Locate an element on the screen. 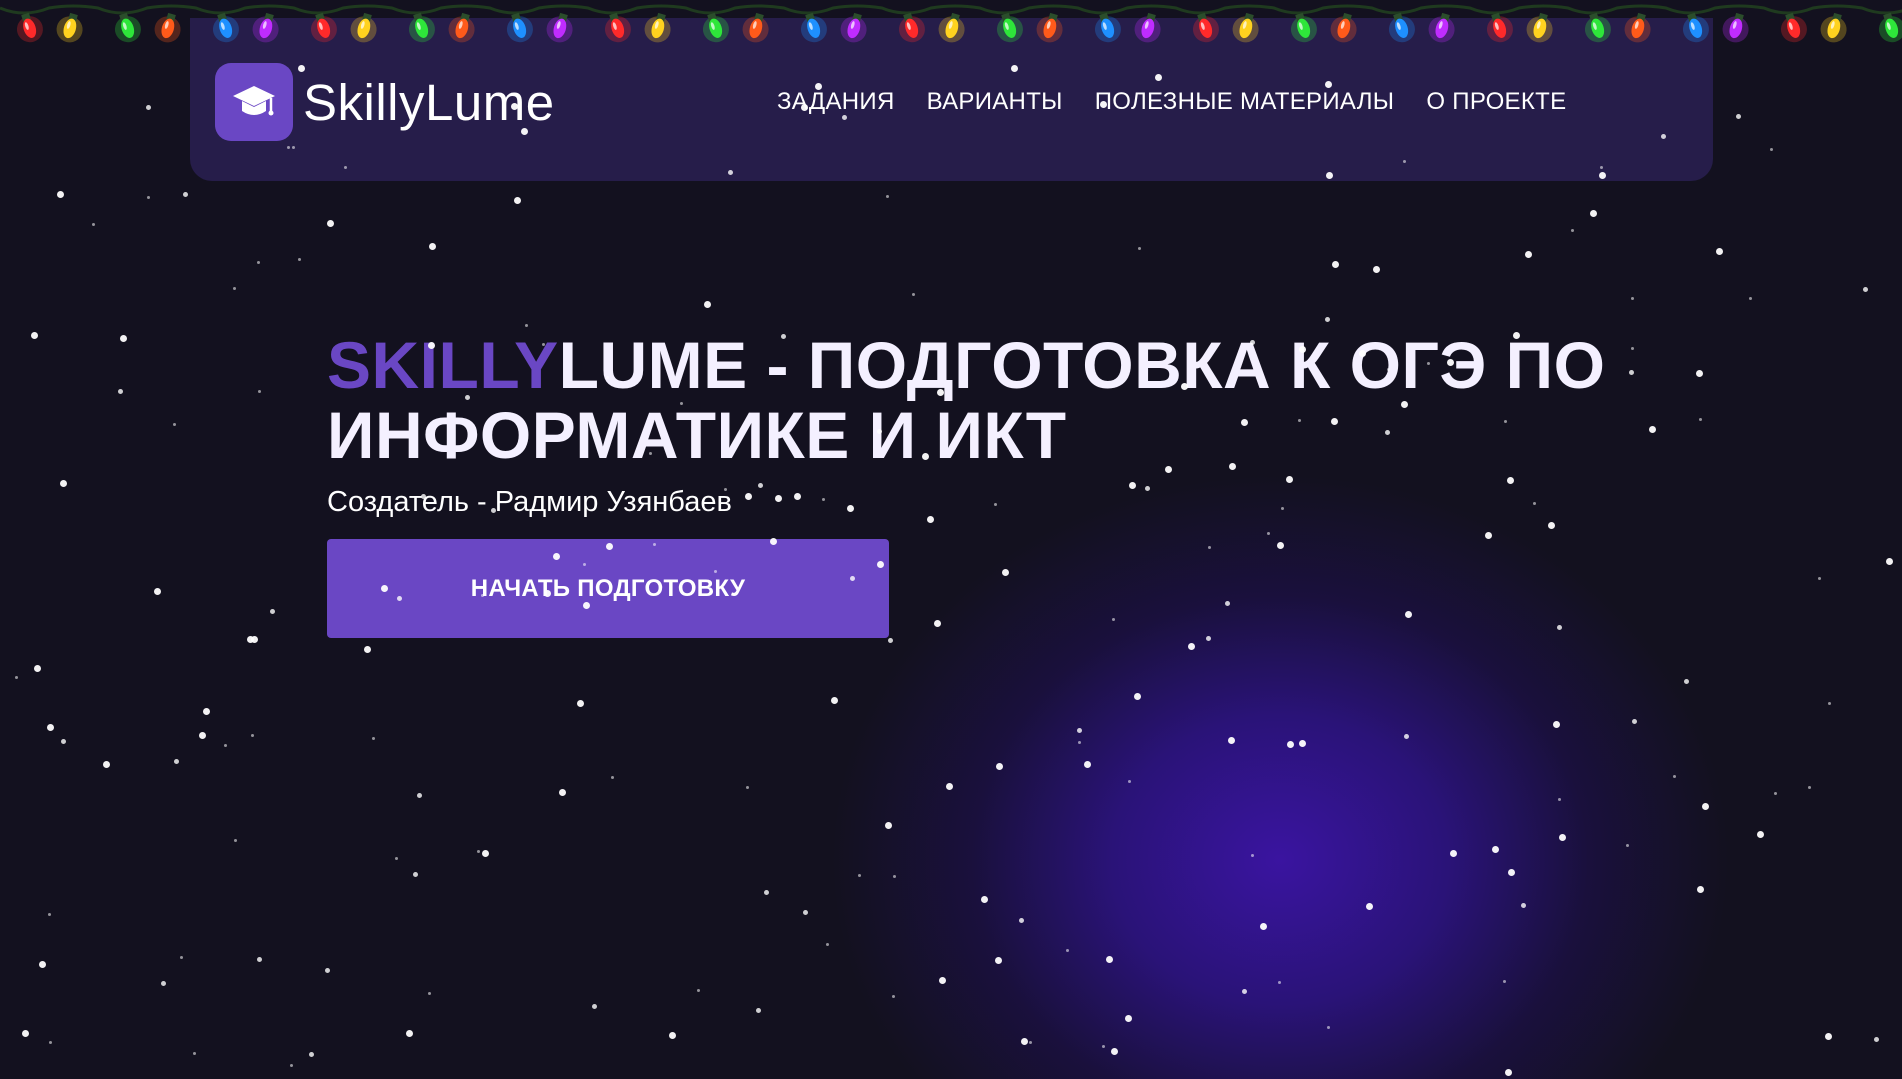 The height and width of the screenshot is (1079, 1902). nav-link-variants: ВАРИАНТЫ is located at coordinates (995, 102).